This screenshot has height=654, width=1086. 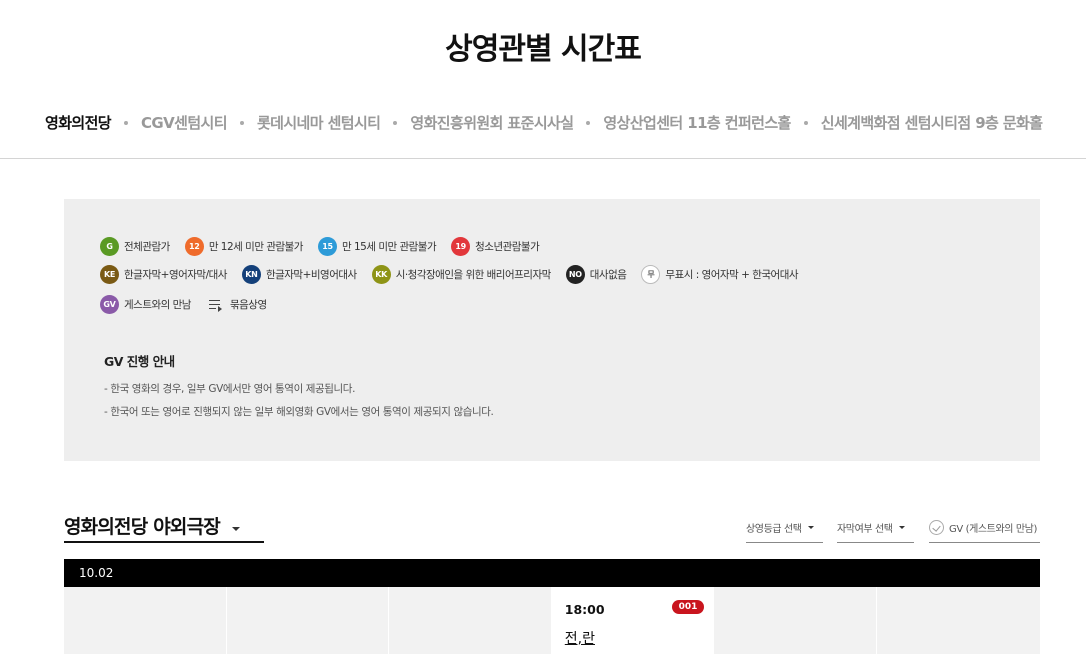 I want to click on bundle-list-icon, so click(x=216, y=305).